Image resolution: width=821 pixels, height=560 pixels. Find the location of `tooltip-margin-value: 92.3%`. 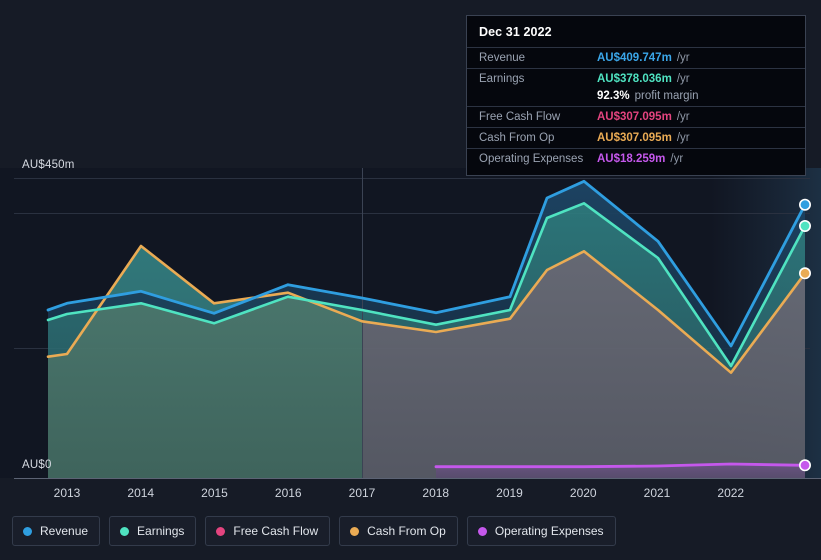

tooltip-margin-value: 92.3% is located at coordinates (613, 96).